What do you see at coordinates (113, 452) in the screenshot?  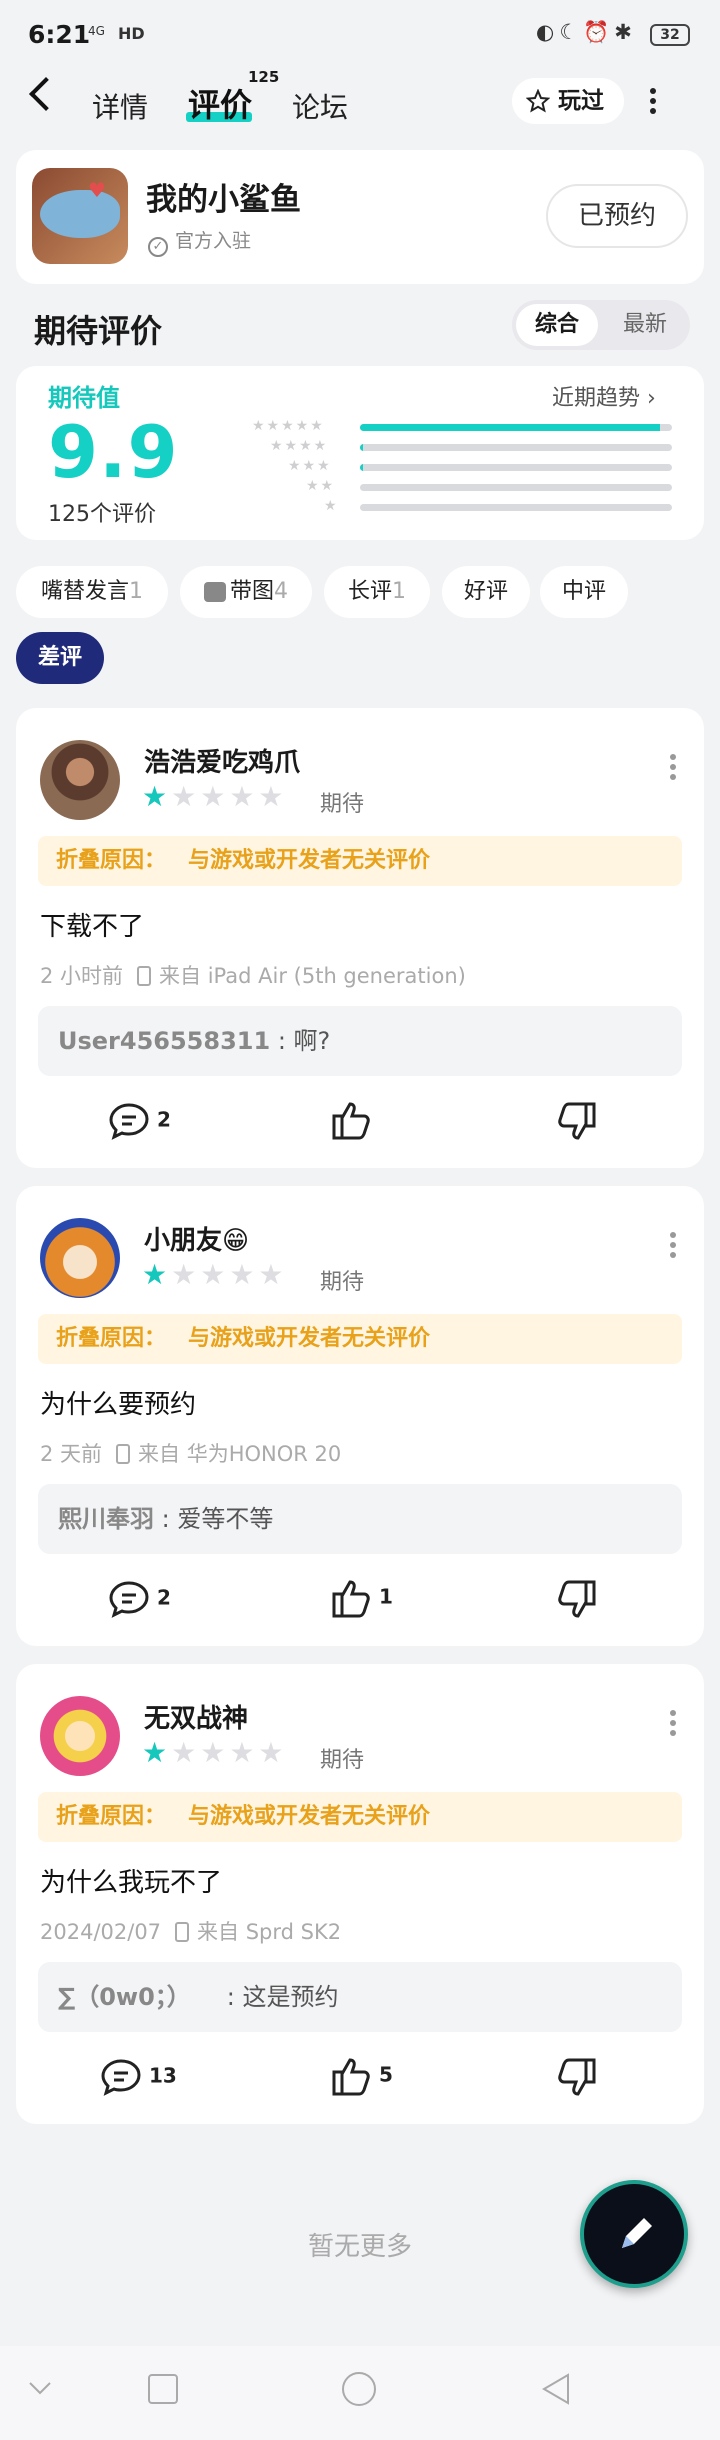 I see `score-value: 9.9` at bounding box center [113, 452].